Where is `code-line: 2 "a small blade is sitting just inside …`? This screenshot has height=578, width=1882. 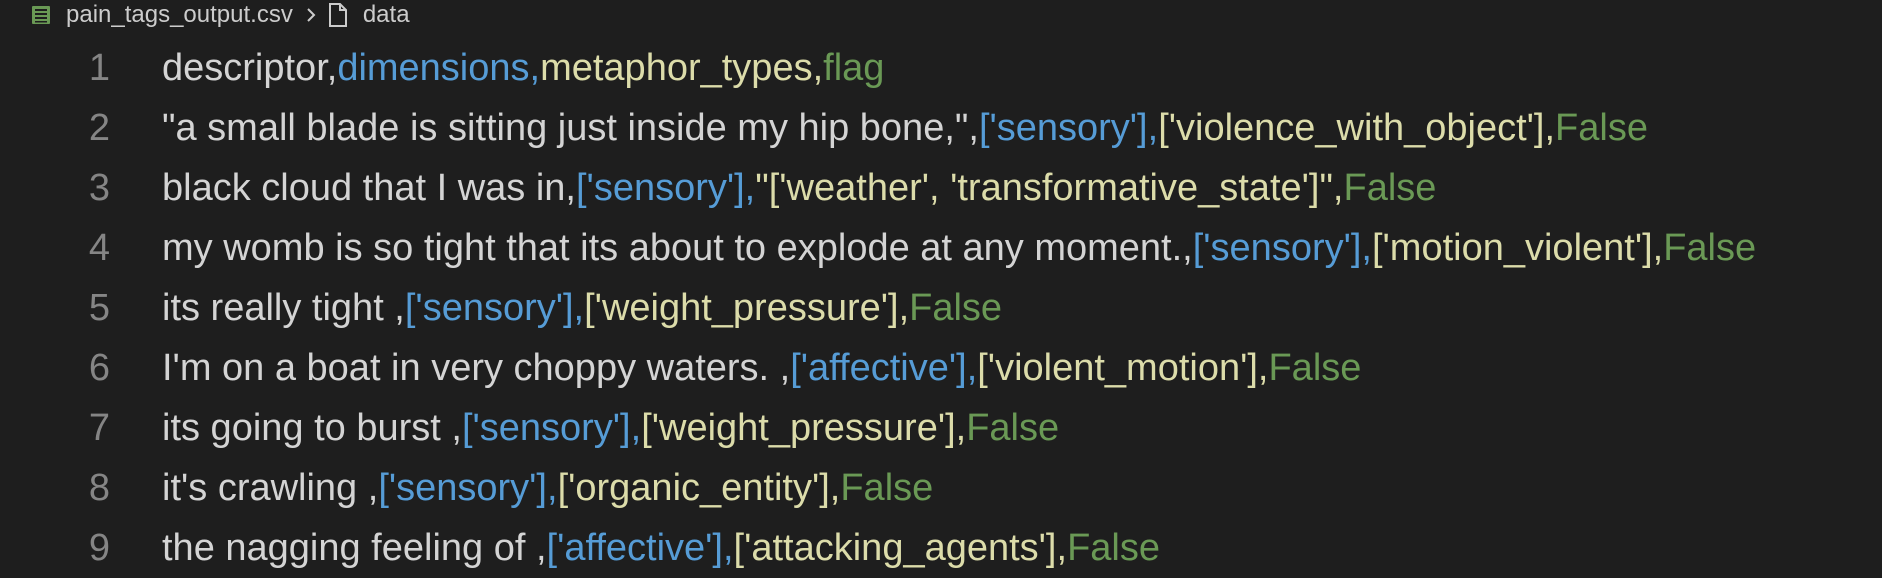
code-line: 2 "a small blade is sitting just inside … is located at coordinates (941, 128).